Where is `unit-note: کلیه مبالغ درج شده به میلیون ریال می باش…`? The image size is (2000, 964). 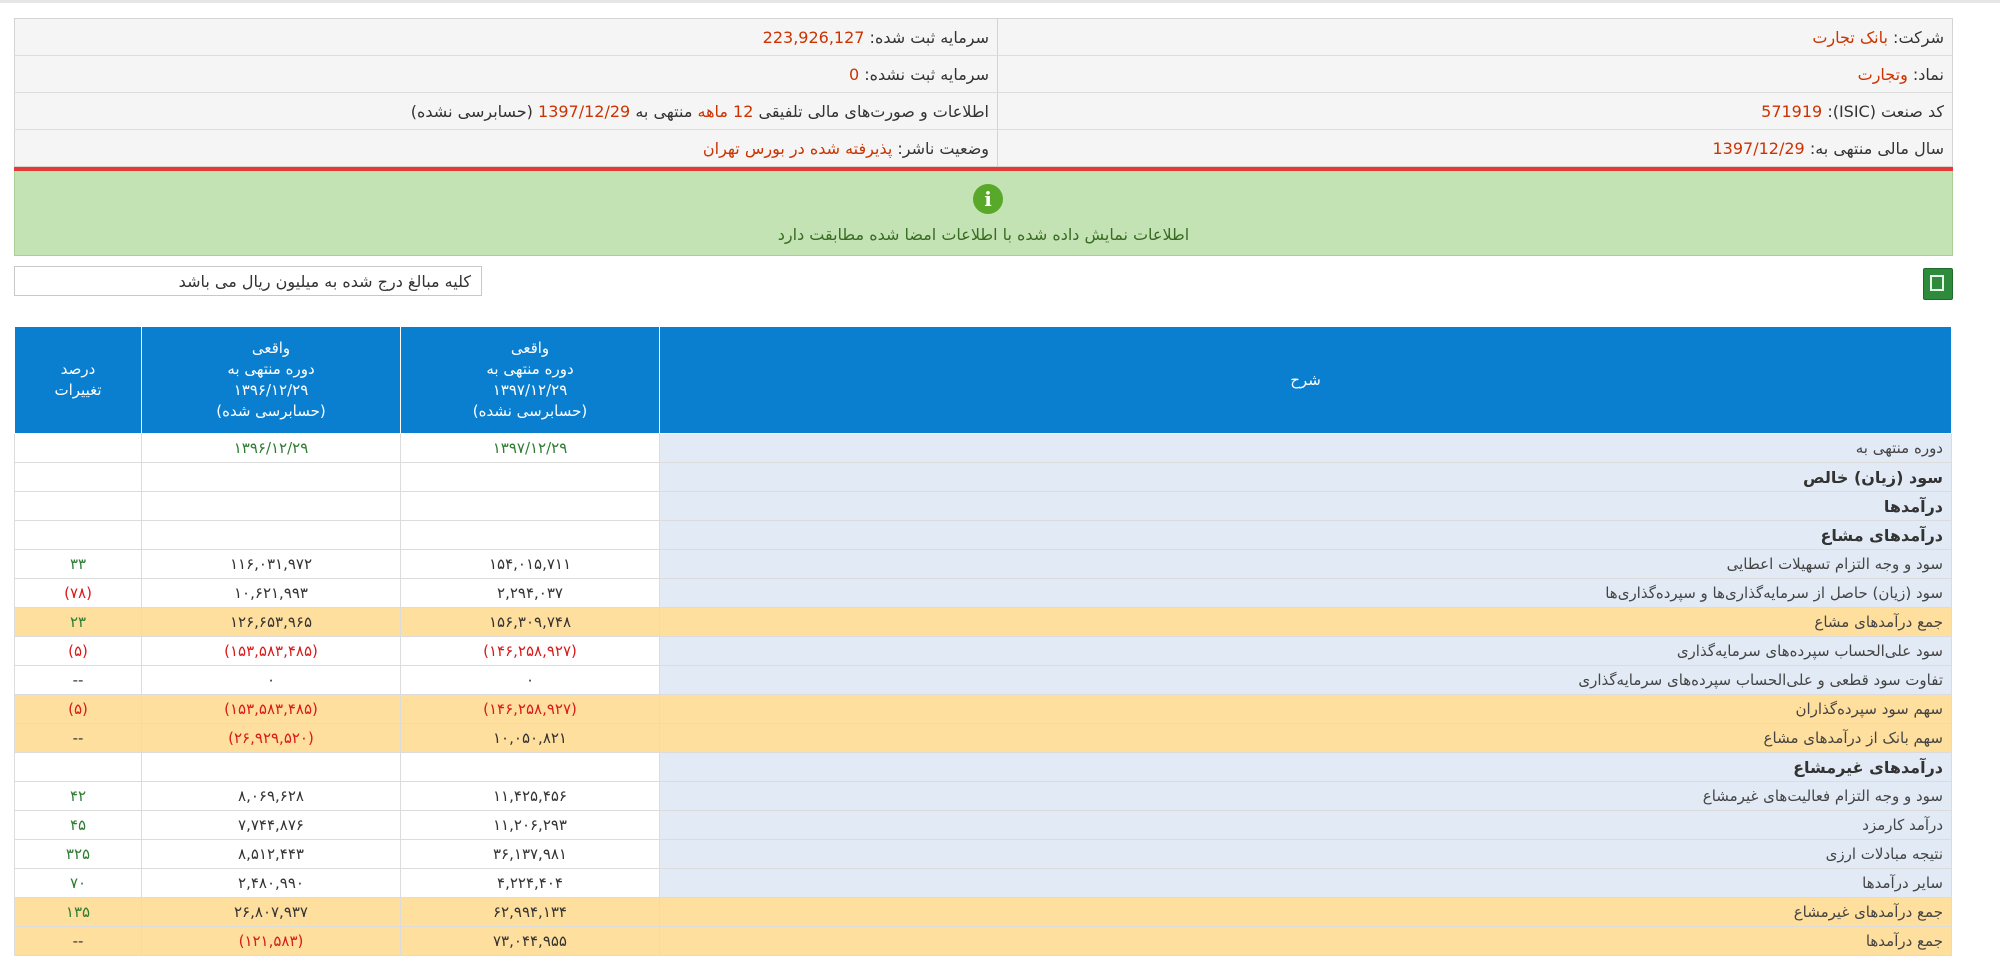
unit-note: کلیه مبالغ درج شده به میلیون ریال می باش… is located at coordinates (248, 281).